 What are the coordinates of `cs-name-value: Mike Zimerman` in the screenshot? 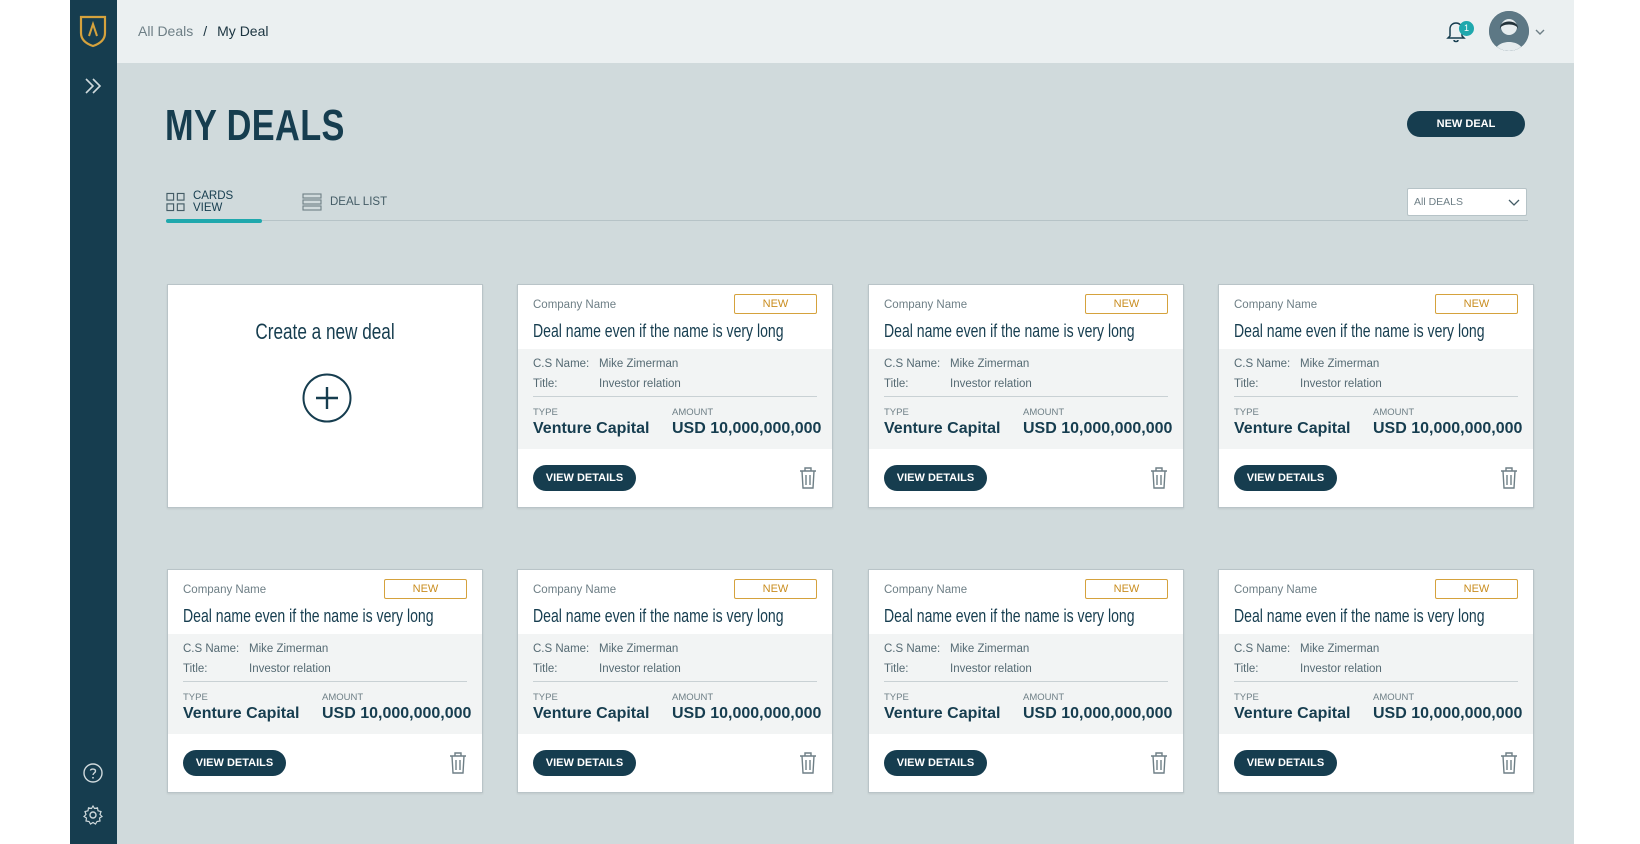 It's located at (1340, 649).